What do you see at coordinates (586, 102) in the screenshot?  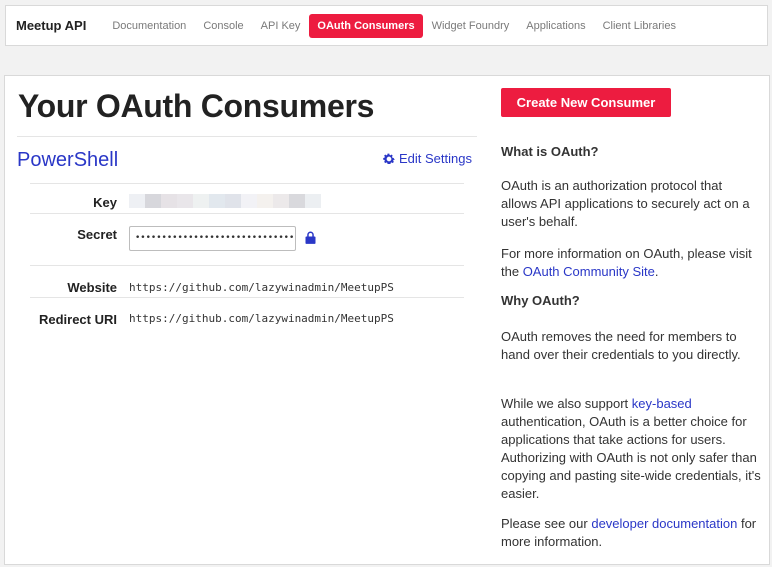 I see `create-new-consumer-button: Create New Consumer` at bounding box center [586, 102].